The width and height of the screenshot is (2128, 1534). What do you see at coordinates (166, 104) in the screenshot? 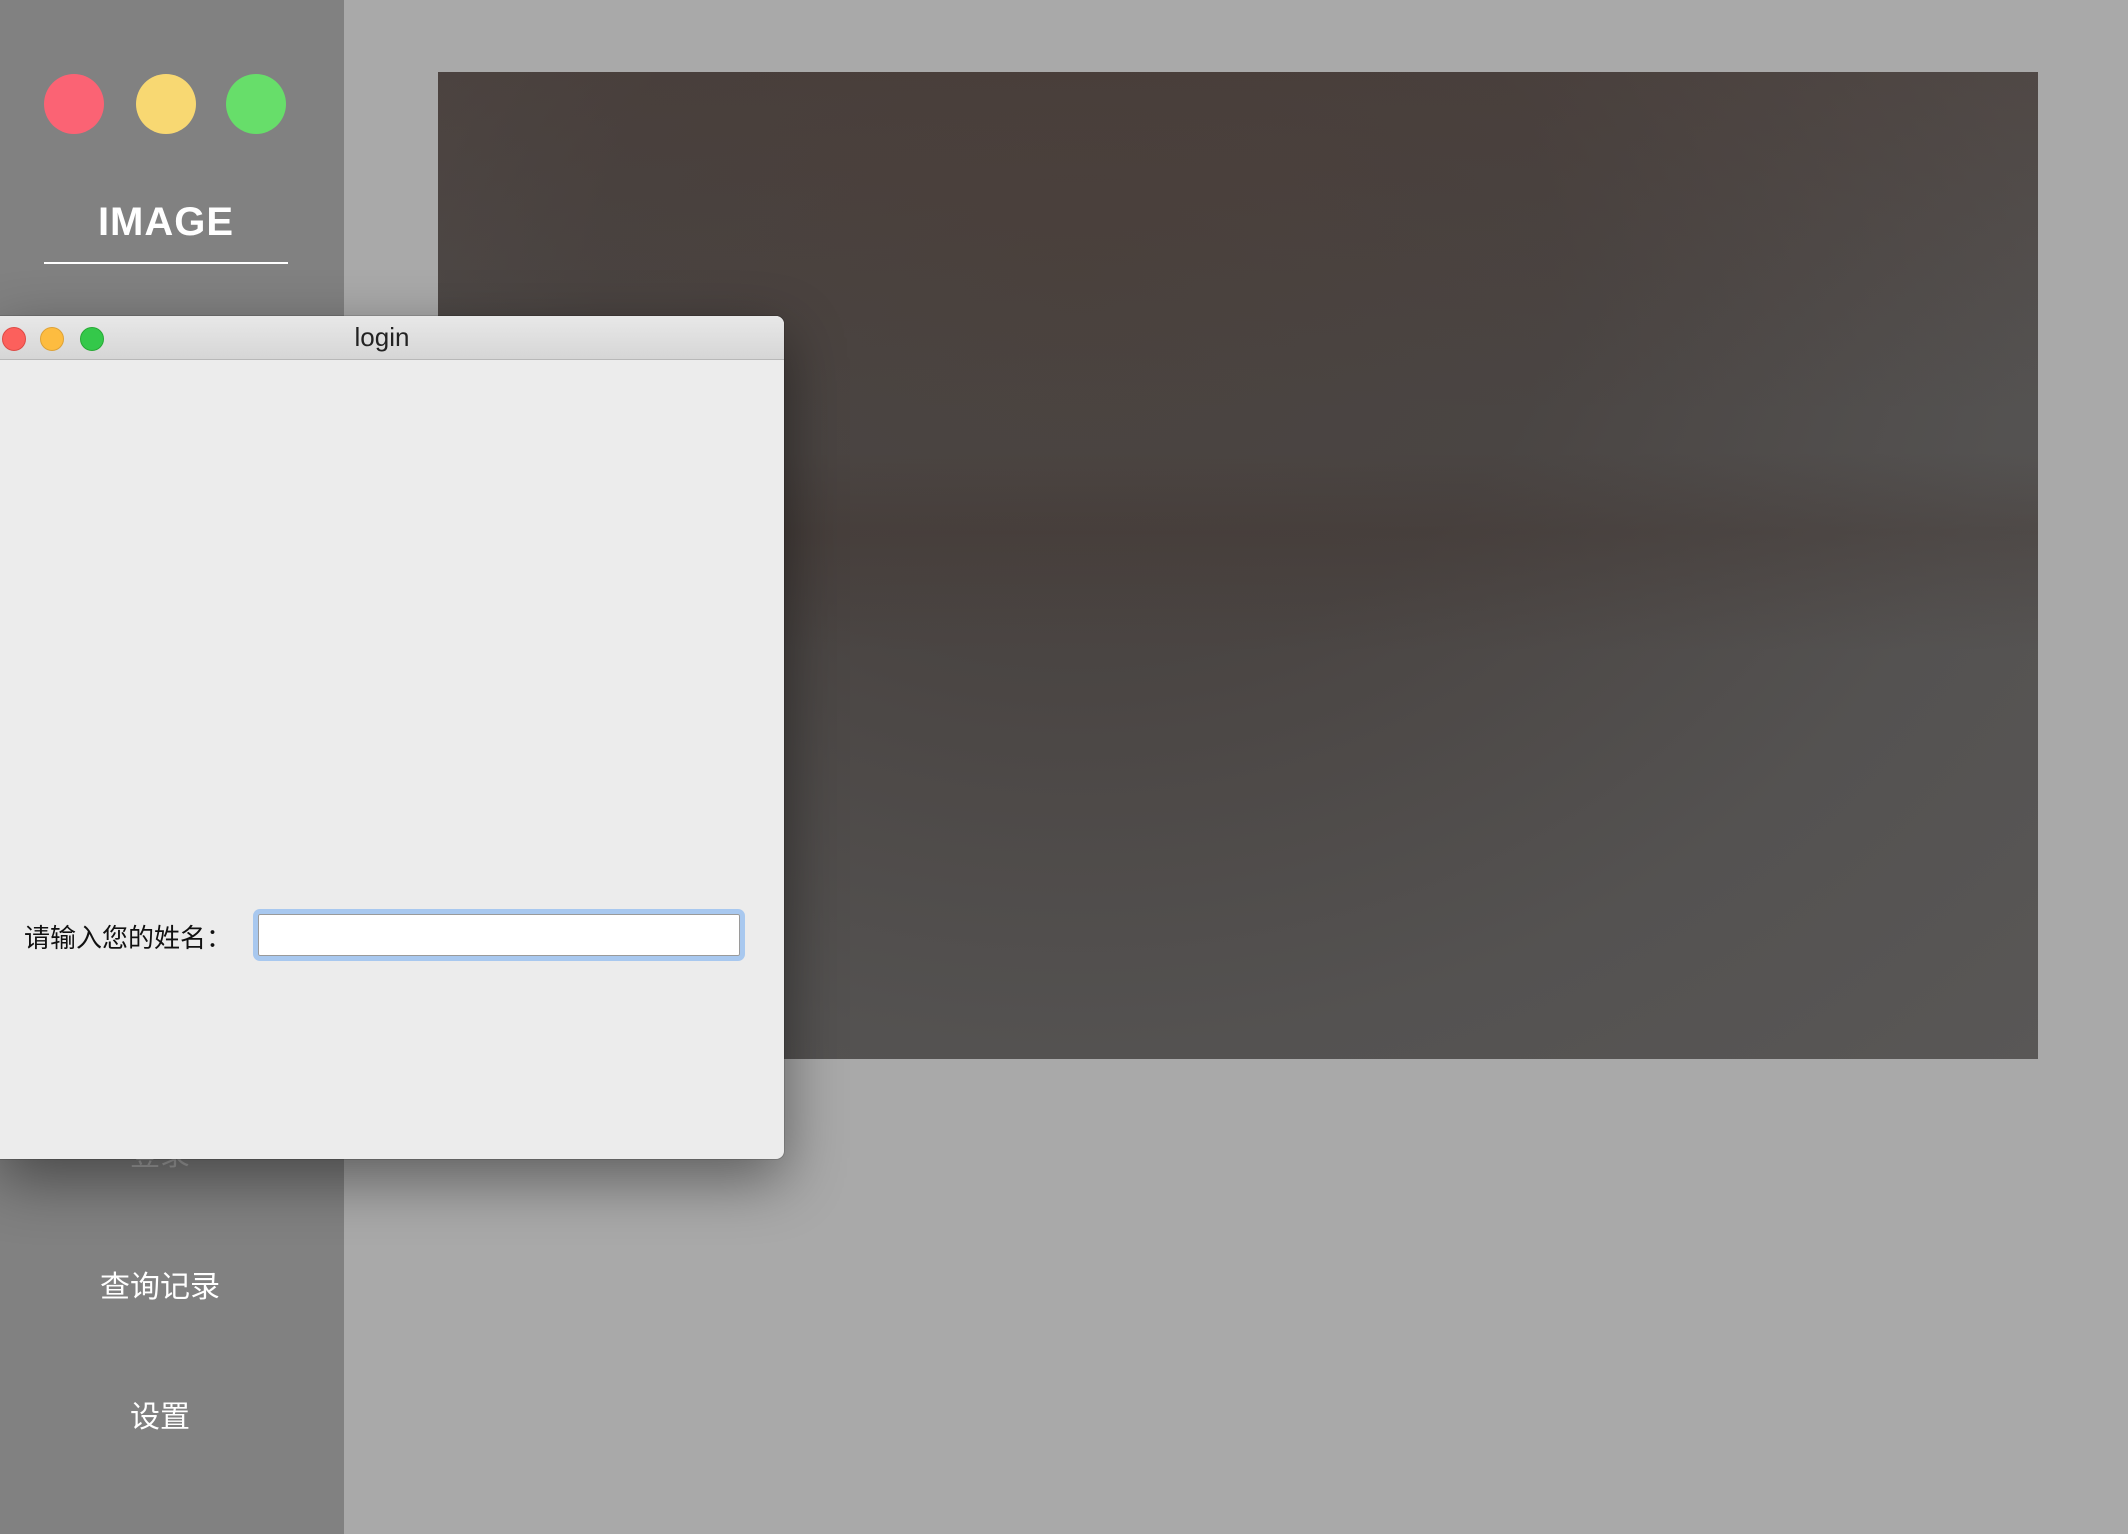
I see `minimize-window-icon` at bounding box center [166, 104].